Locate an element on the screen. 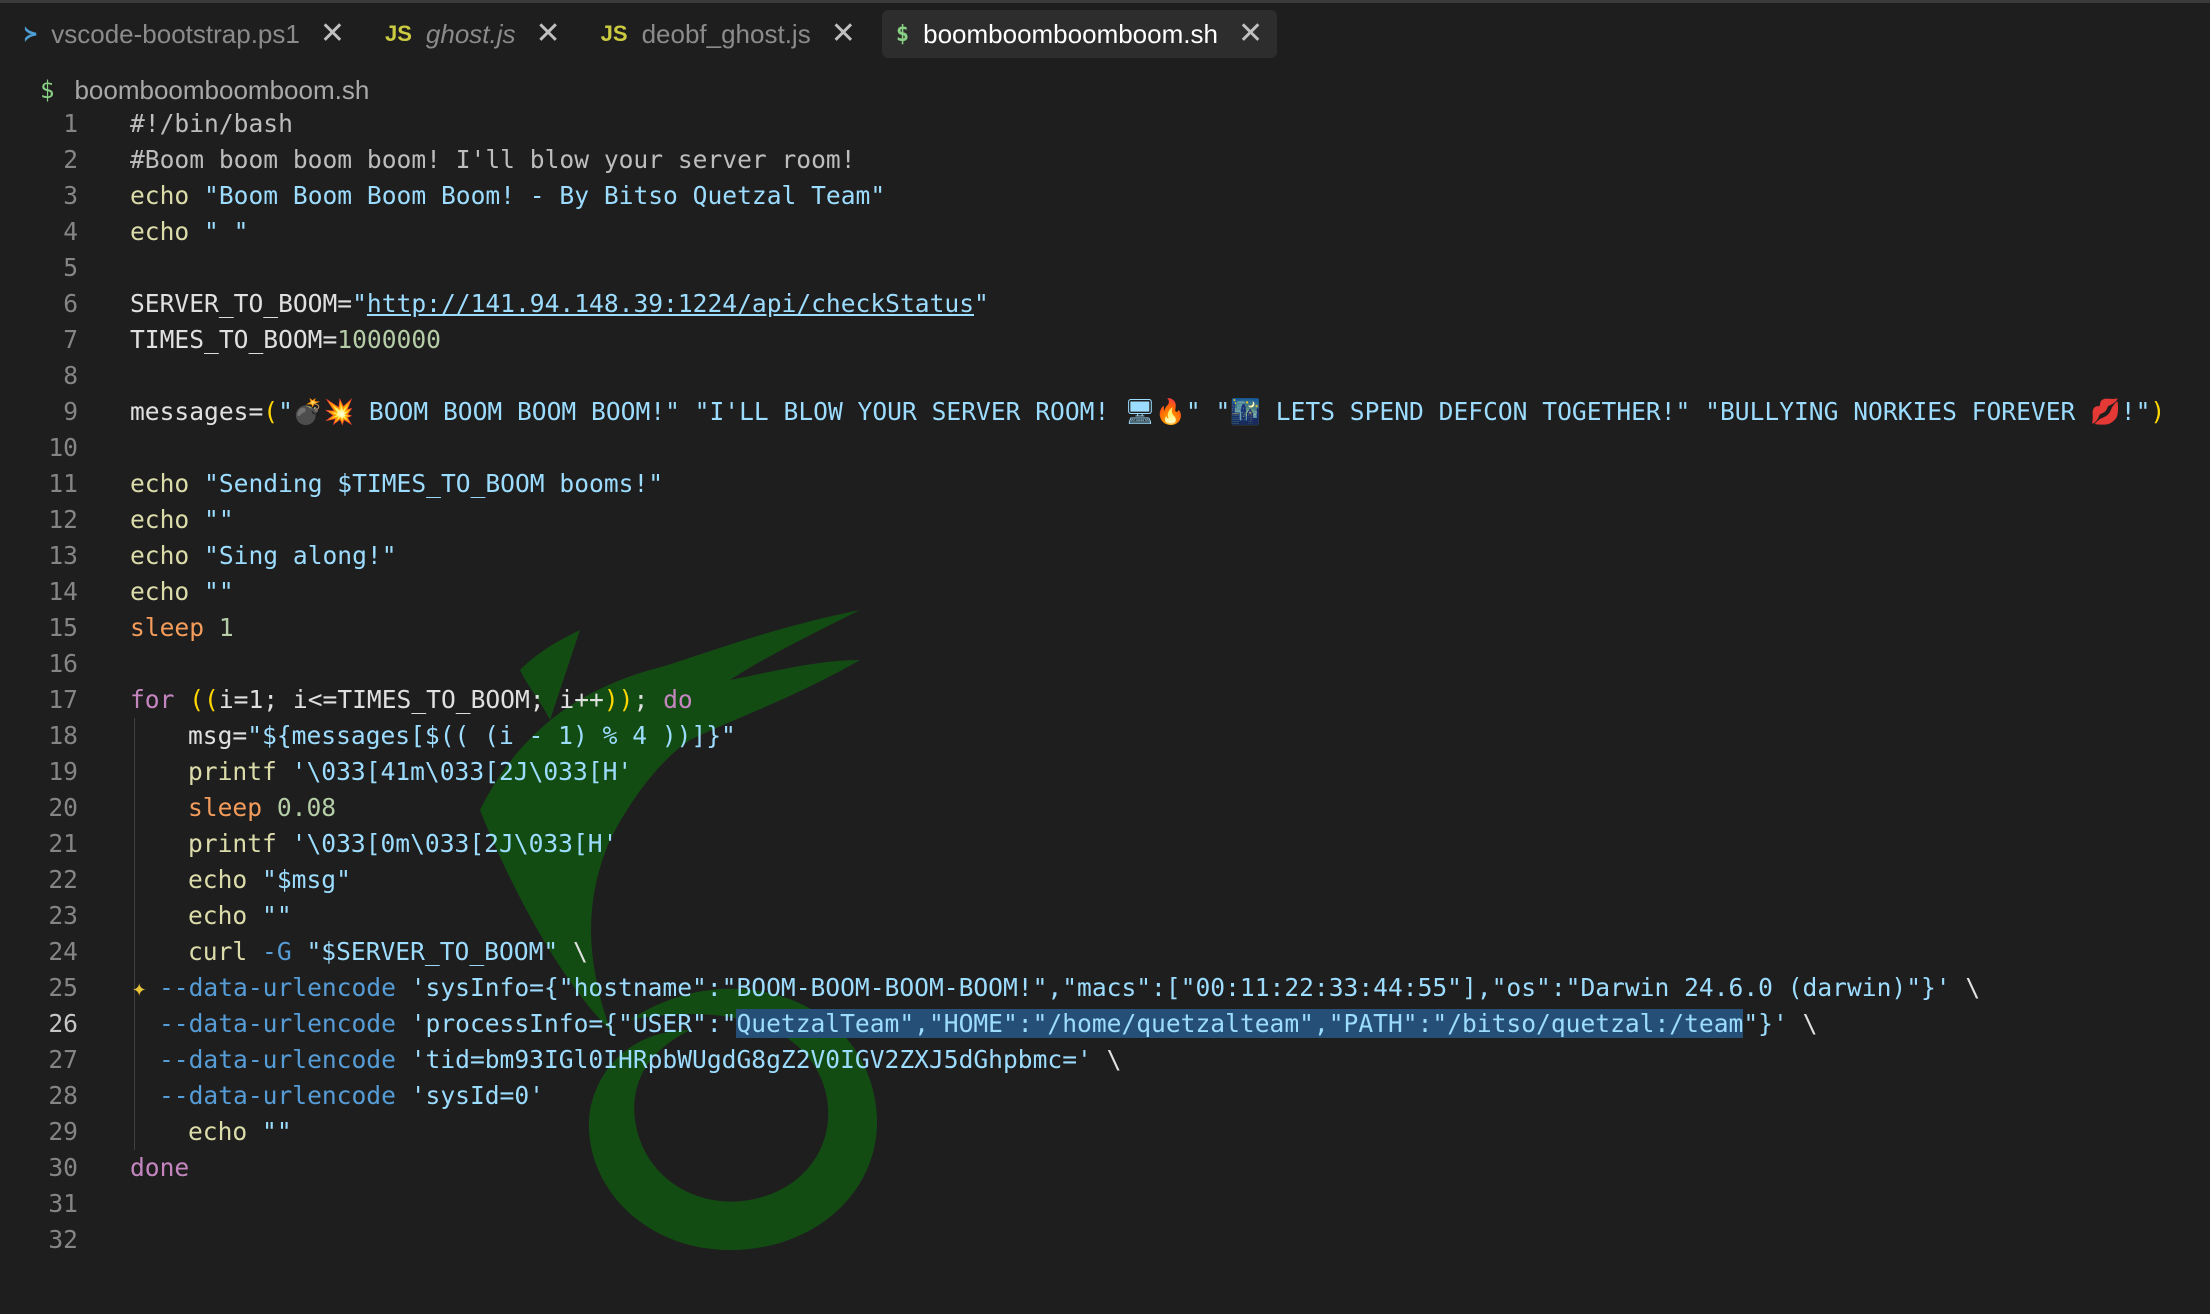 This screenshot has width=2210, height=1314. breadcrumb: $ boomboomboomboom.sh is located at coordinates (204, 90).